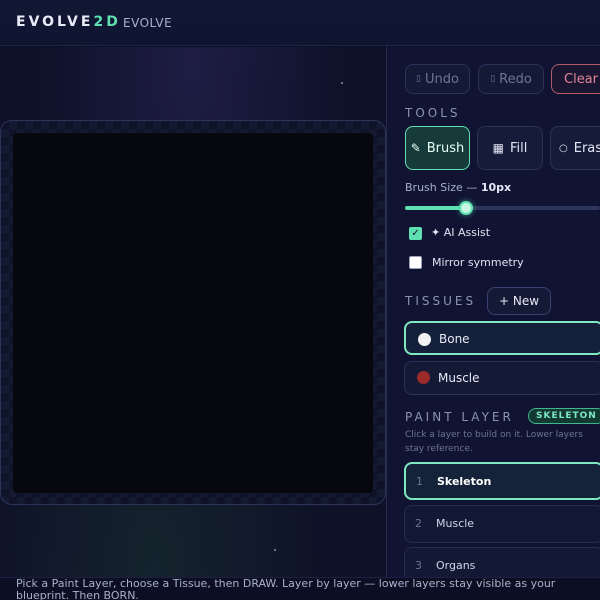  Describe the element at coordinates (510, 148) in the screenshot. I see `tool-fill: ▦ Fill` at that location.